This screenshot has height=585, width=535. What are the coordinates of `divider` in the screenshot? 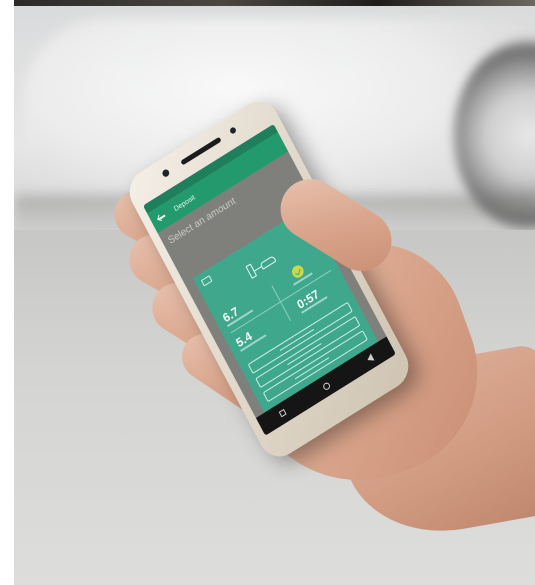 It's located at (281, 303).